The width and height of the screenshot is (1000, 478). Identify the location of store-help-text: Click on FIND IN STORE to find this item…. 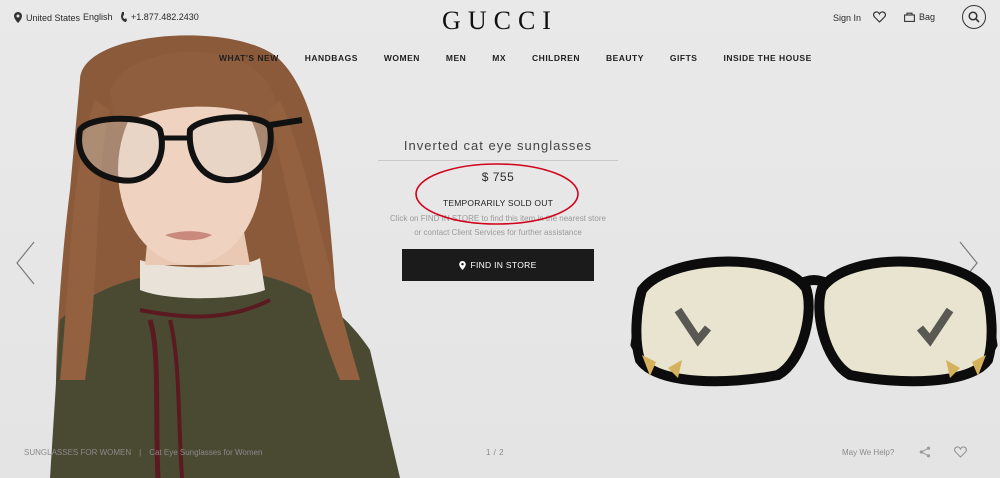
(498, 226).